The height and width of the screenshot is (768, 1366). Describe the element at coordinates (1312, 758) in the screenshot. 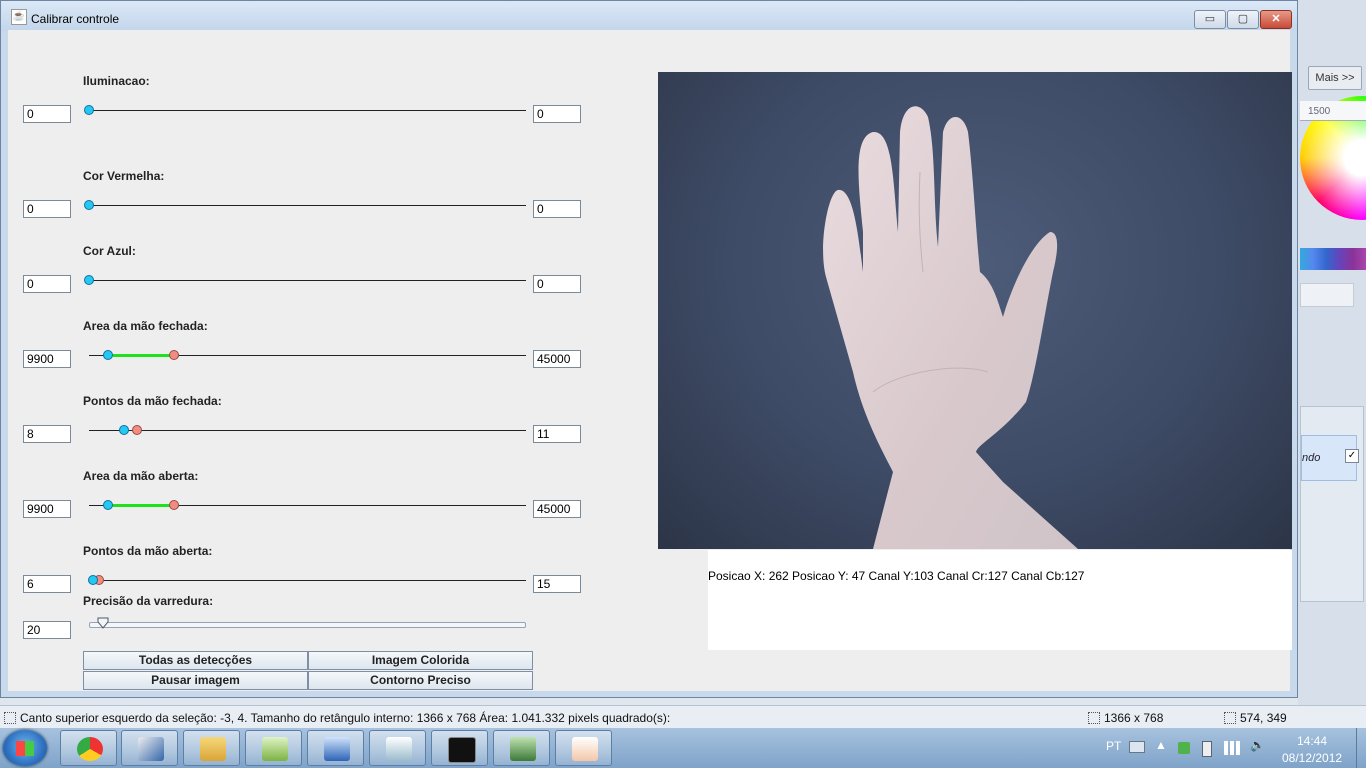

I see `clock-date: 08/12/2012` at that location.